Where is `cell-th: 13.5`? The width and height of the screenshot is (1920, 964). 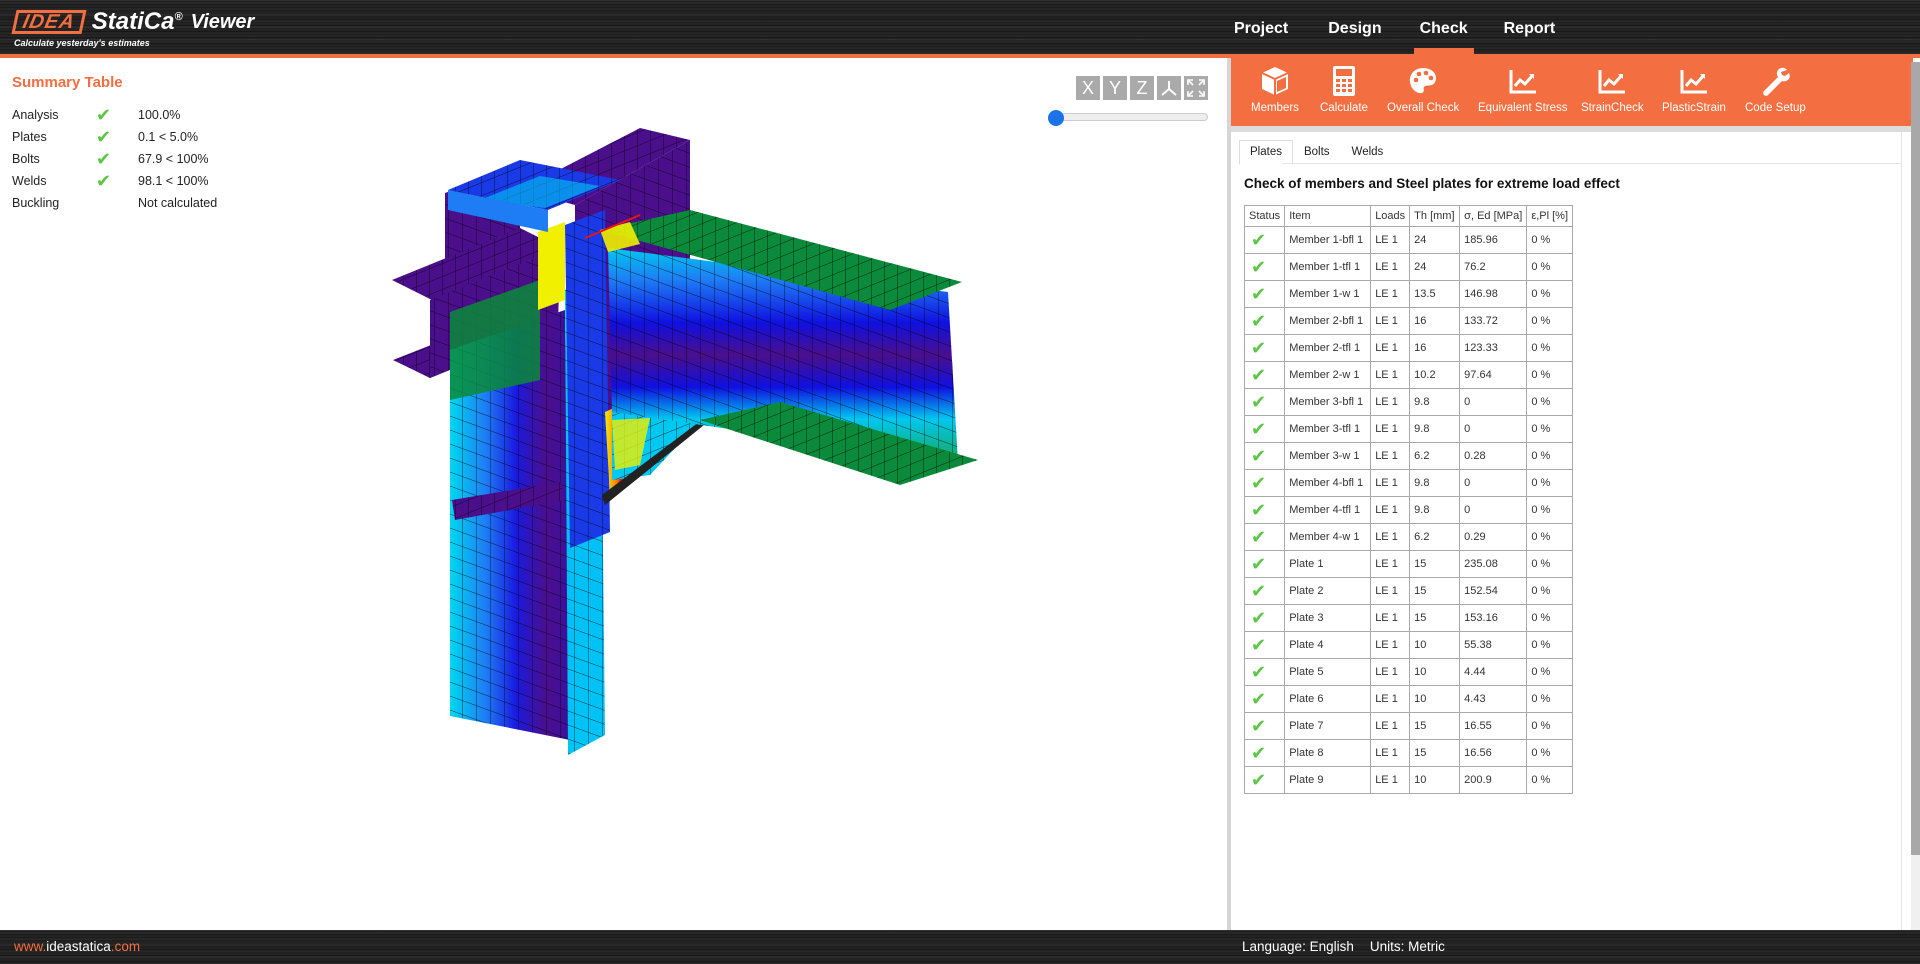 cell-th: 13.5 is located at coordinates (1435, 294).